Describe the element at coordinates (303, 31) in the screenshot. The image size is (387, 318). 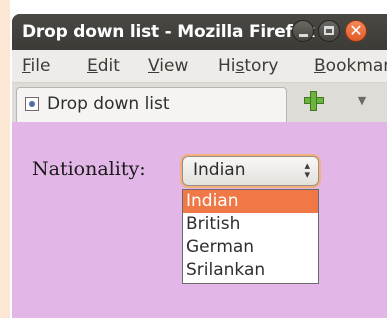
I see `minimize-button` at that location.